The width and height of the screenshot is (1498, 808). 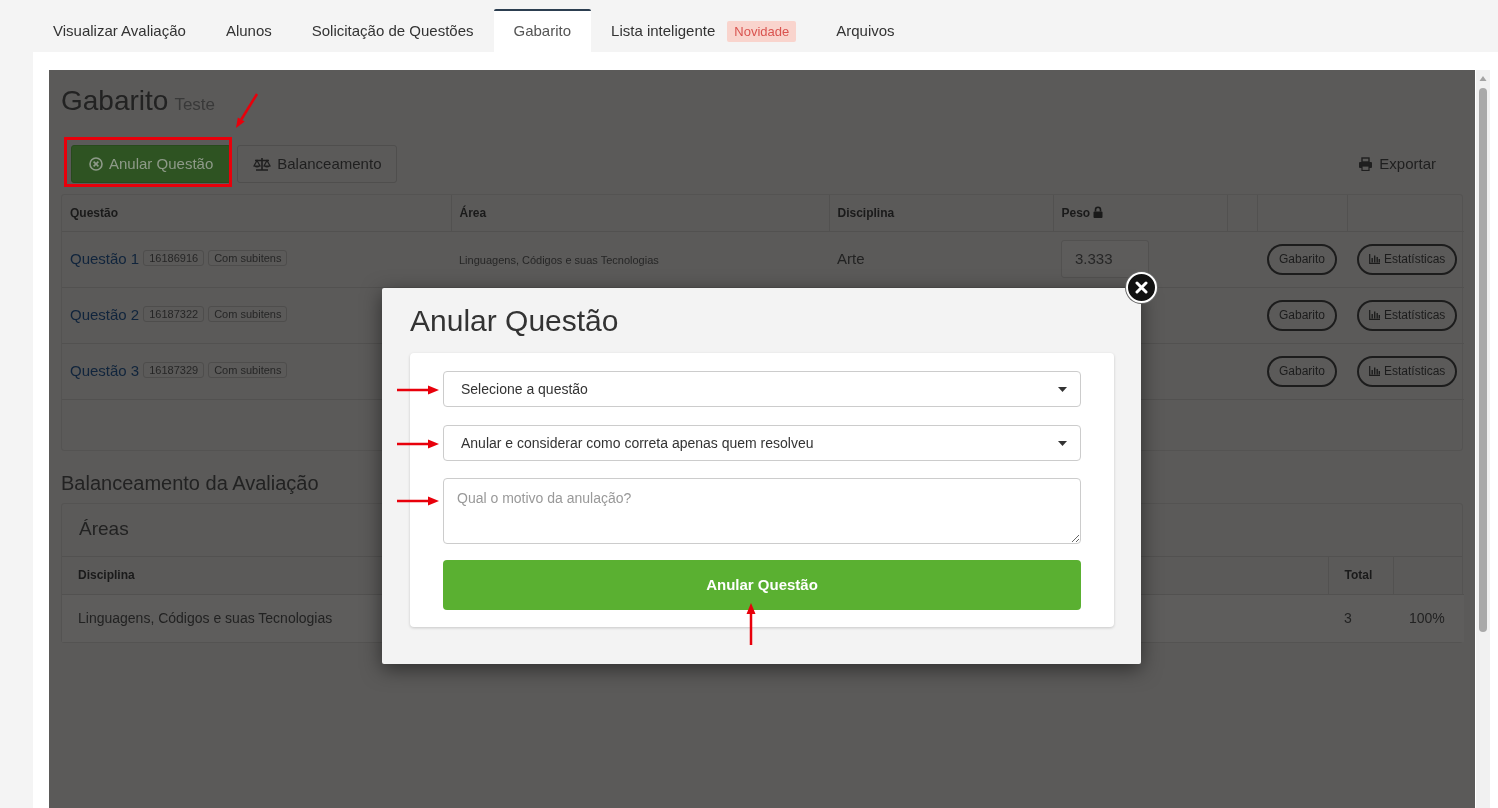 What do you see at coordinates (151, 164) in the screenshot?
I see `cancel-question-button: Anular Questão` at bounding box center [151, 164].